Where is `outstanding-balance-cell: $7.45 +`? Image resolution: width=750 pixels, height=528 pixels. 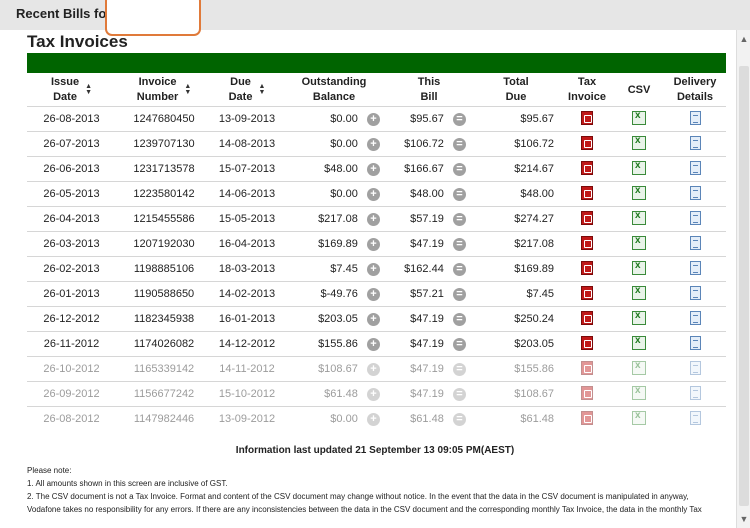 outstanding-balance-cell: $7.45 + is located at coordinates (334, 269).